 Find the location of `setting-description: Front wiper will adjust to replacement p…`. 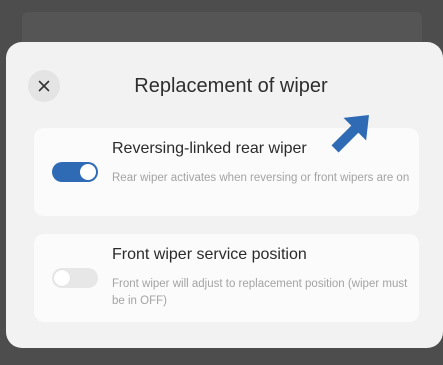

setting-description: Front wiper will adjust to replacement p… is located at coordinates (260, 292).